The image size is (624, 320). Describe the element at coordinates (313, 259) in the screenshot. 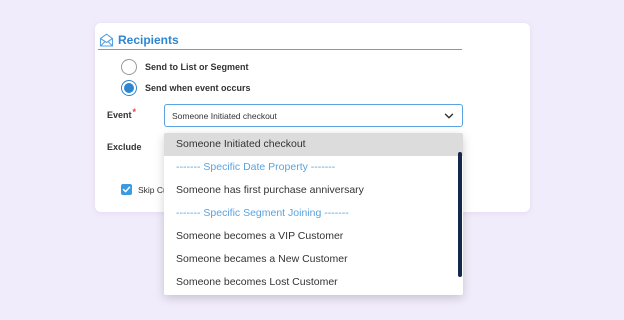

I see `dropdown-option-new-customer: Someone becames a New Customer` at that location.